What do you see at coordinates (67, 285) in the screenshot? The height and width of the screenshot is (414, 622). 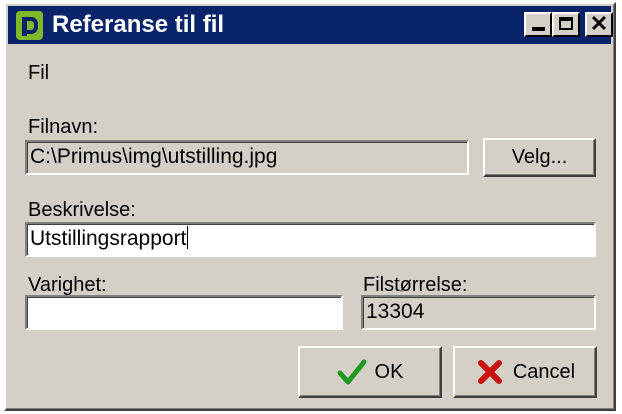 I see `duration-label: Varighet:` at bounding box center [67, 285].